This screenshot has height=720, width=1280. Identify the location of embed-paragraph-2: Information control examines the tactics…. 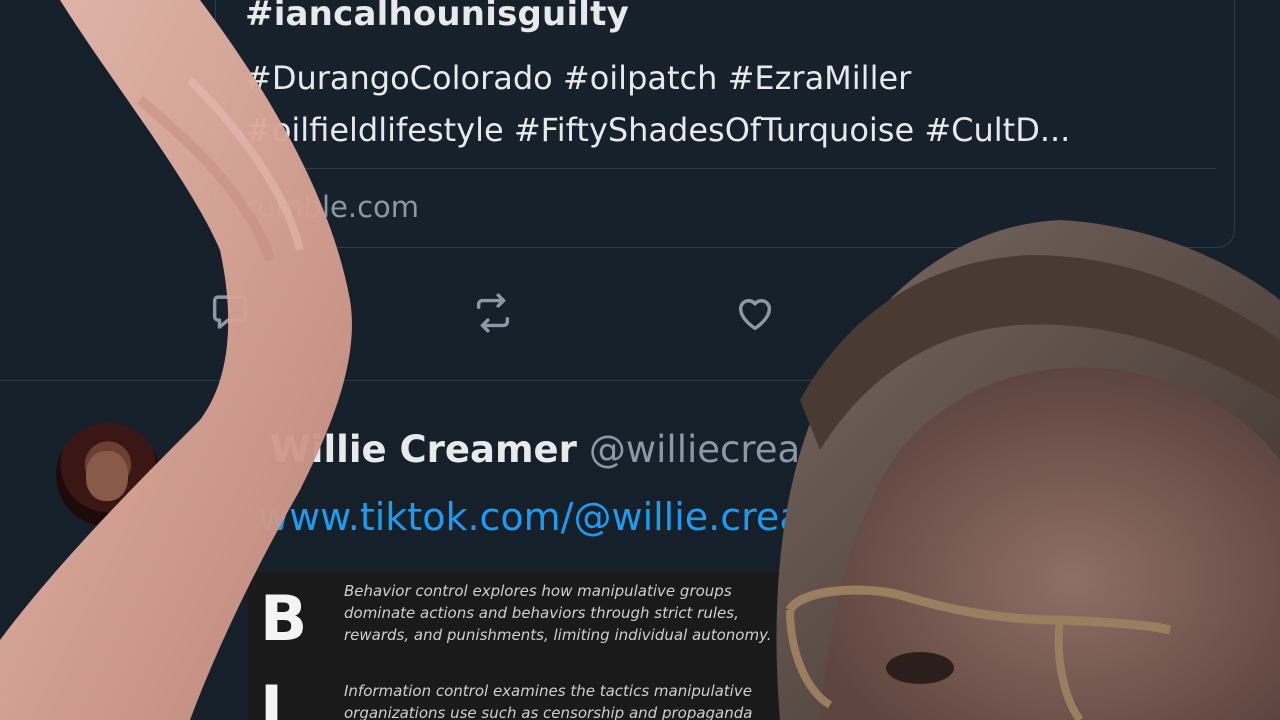
(548, 701).